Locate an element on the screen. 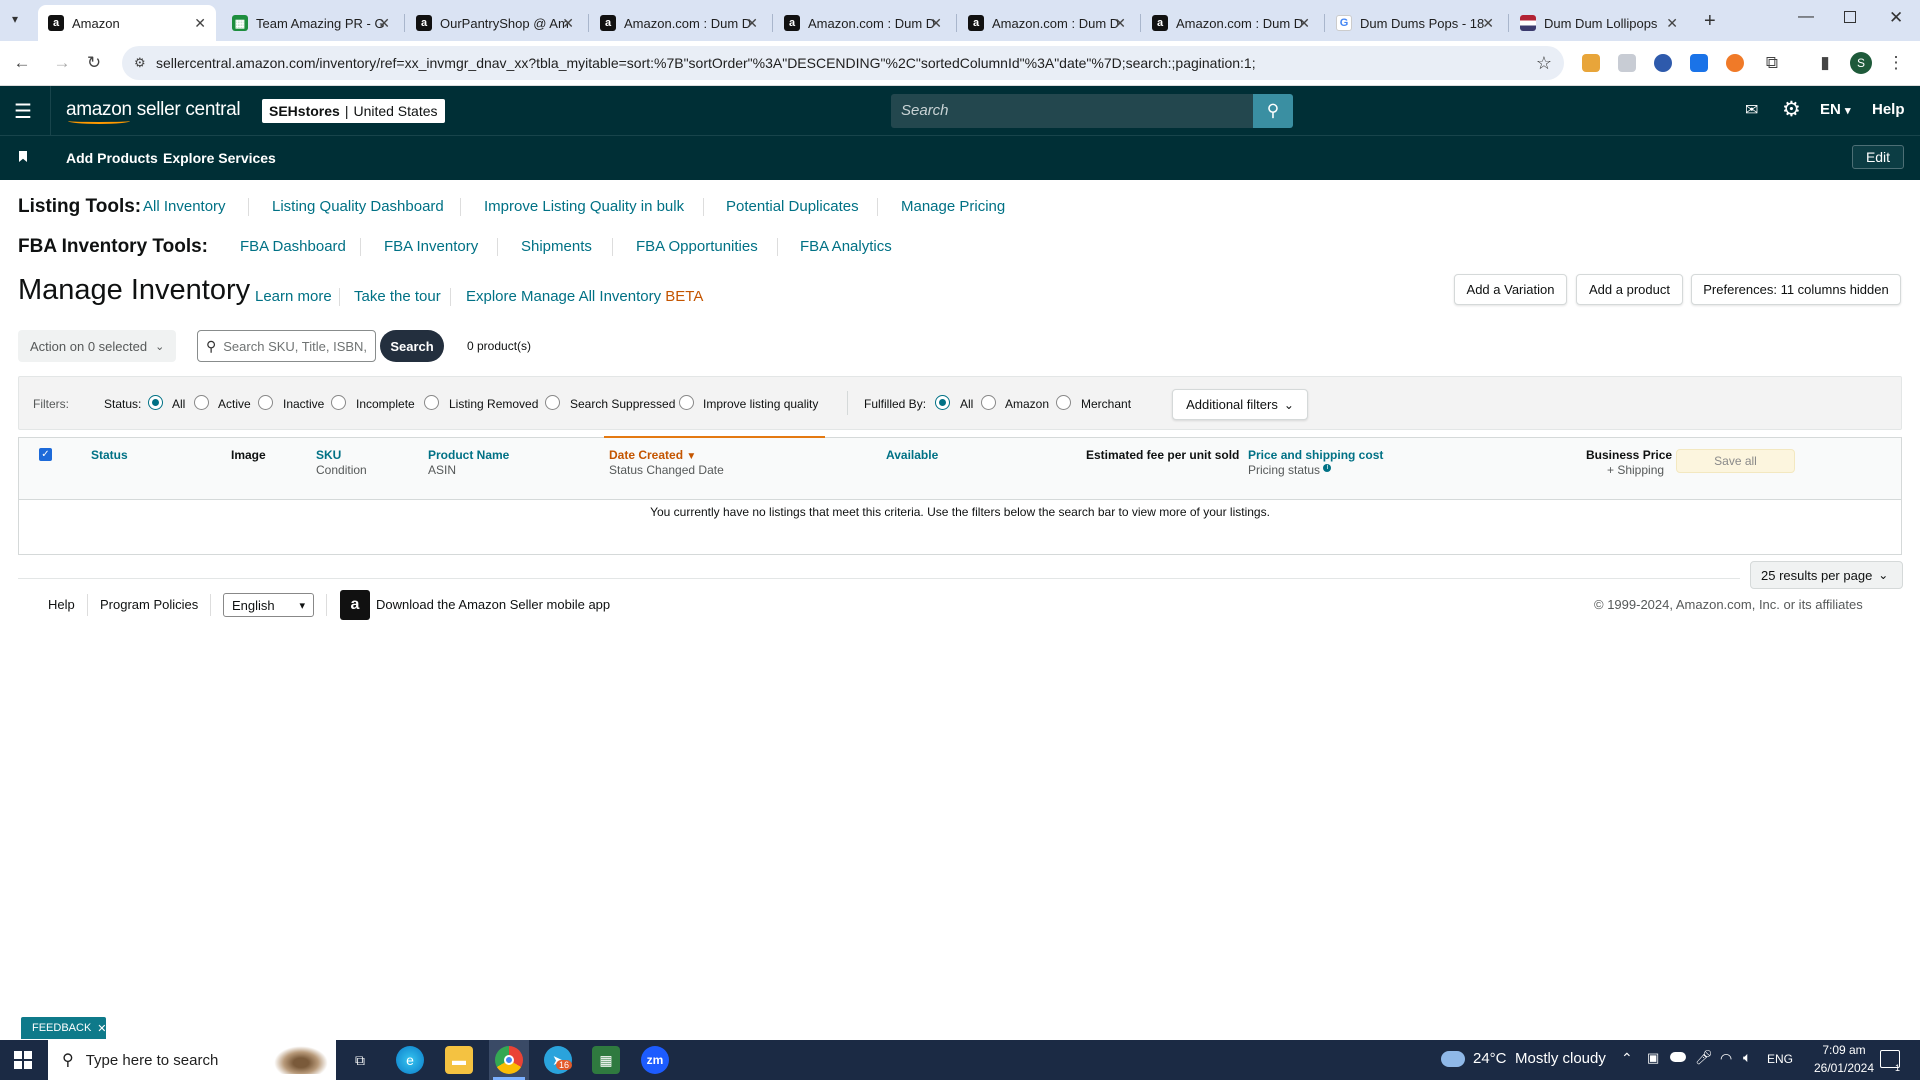  zoom-icon: zm is located at coordinates (655, 1060).